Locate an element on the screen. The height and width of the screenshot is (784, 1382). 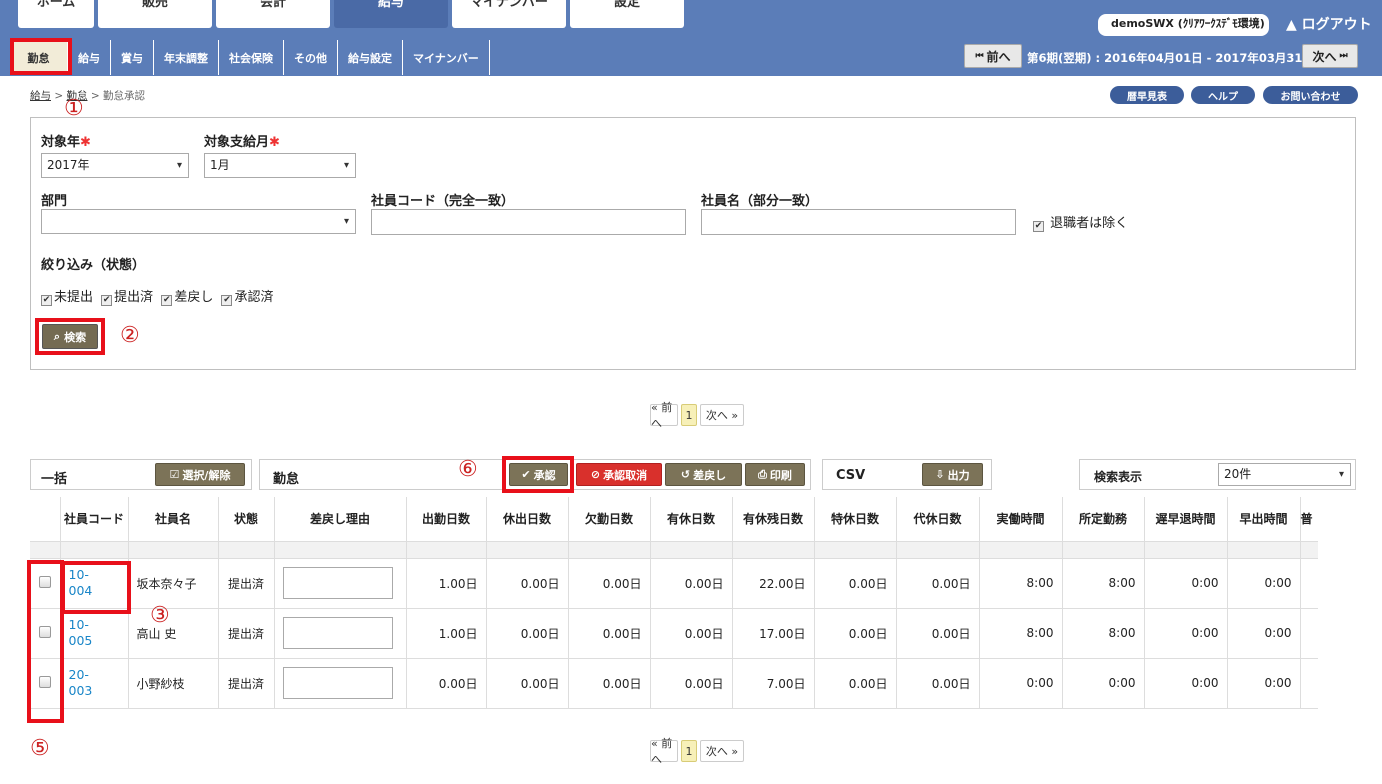
paid-leave-remaining-cell: 7.00日 is located at coordinates (772, 683).